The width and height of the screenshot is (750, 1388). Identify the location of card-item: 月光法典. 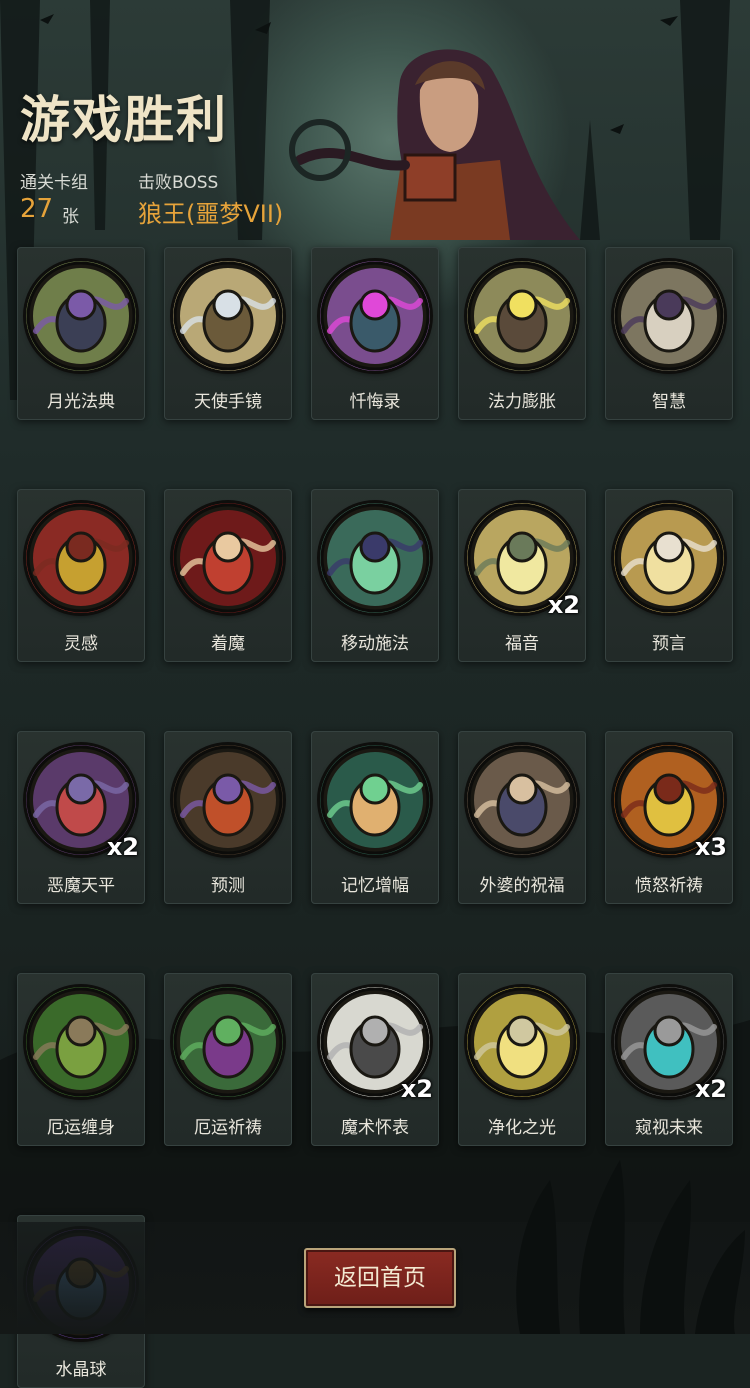
(81, 333).